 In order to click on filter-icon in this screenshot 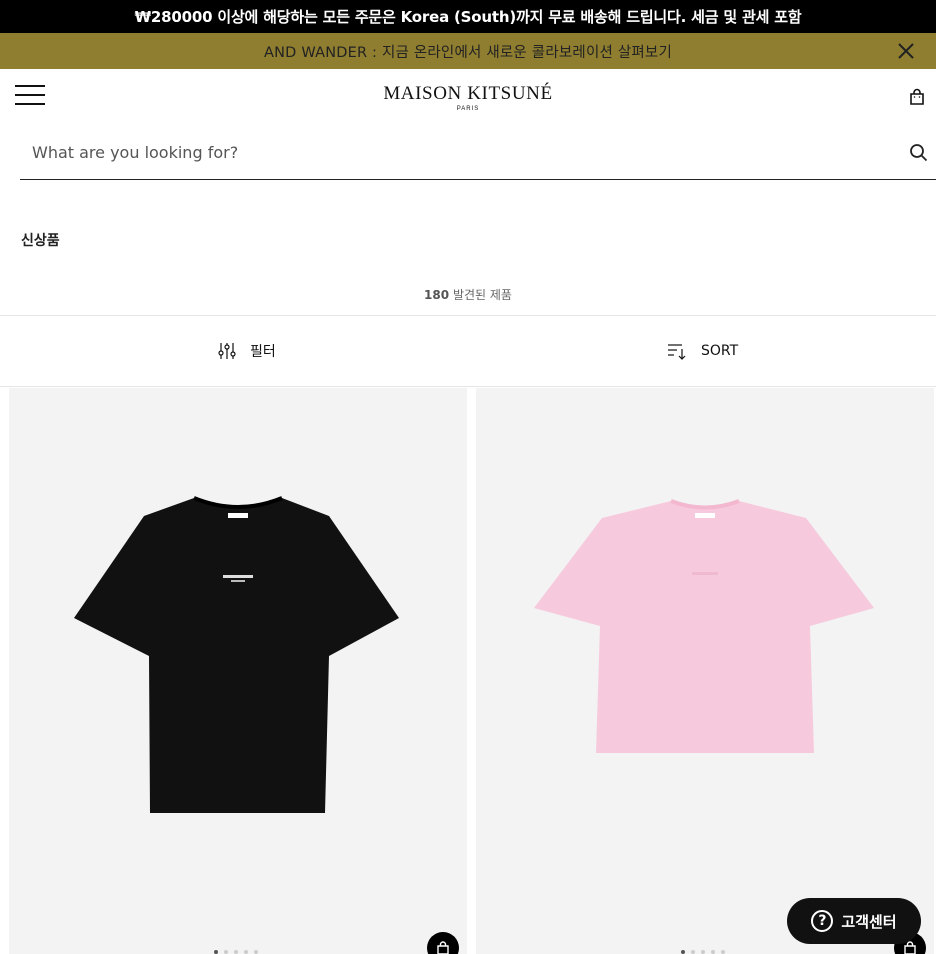, I will do `click(227, 351)`.